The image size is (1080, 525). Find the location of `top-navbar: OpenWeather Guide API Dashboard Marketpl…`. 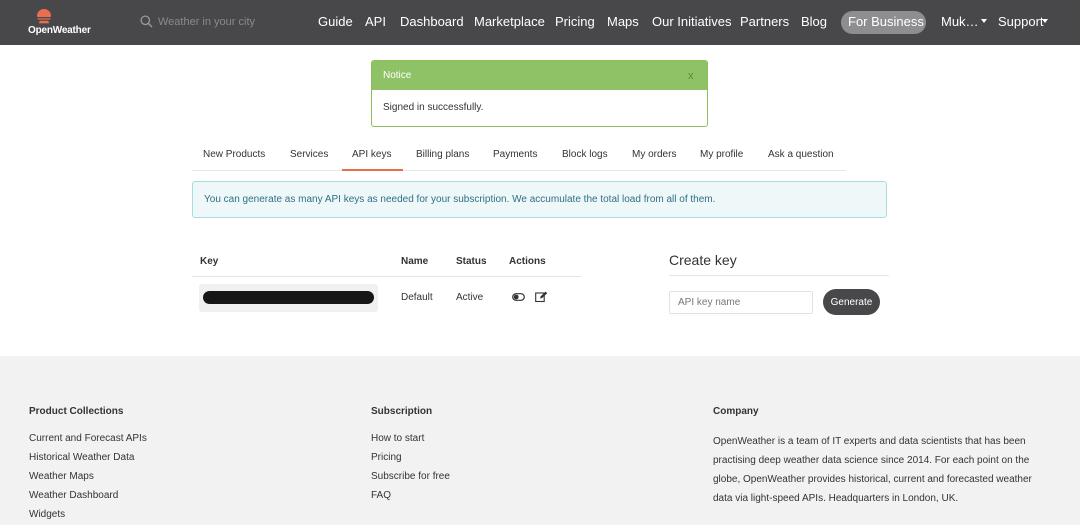

top-navbar: OpenWeather Guide API Dashboard Marketpl… is located at coordinates (540, 22).